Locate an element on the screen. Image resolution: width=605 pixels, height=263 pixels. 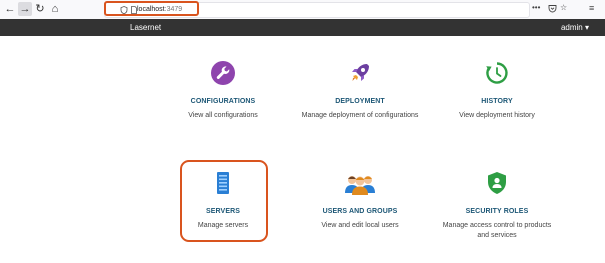
tile-description: Manage deployment of configurations is located at coordinates (360, 115).